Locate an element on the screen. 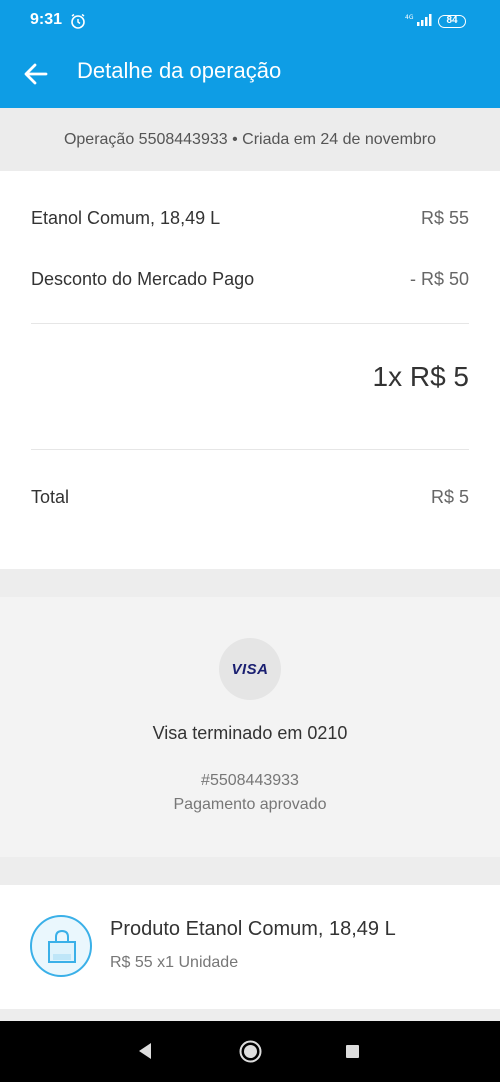 Image resolution: width=500 pixels, height=1082 pixels. nav-home-icon is located at coordinates (250, 1051).